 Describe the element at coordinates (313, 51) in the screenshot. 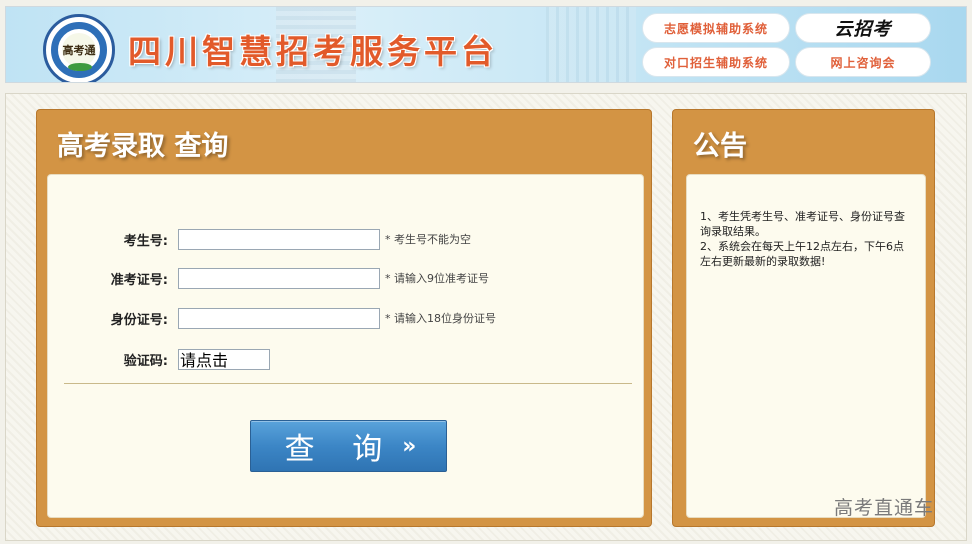

I see `site-title: 四川智慧招考服务平台` at that location.